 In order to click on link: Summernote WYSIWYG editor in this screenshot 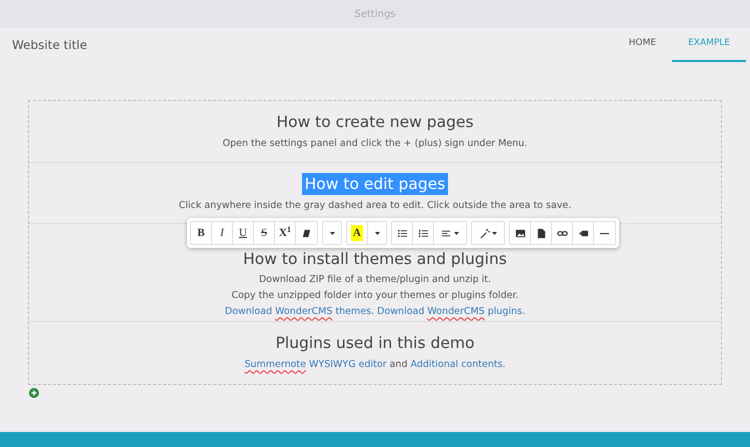, I will do `click(315, 364)`.